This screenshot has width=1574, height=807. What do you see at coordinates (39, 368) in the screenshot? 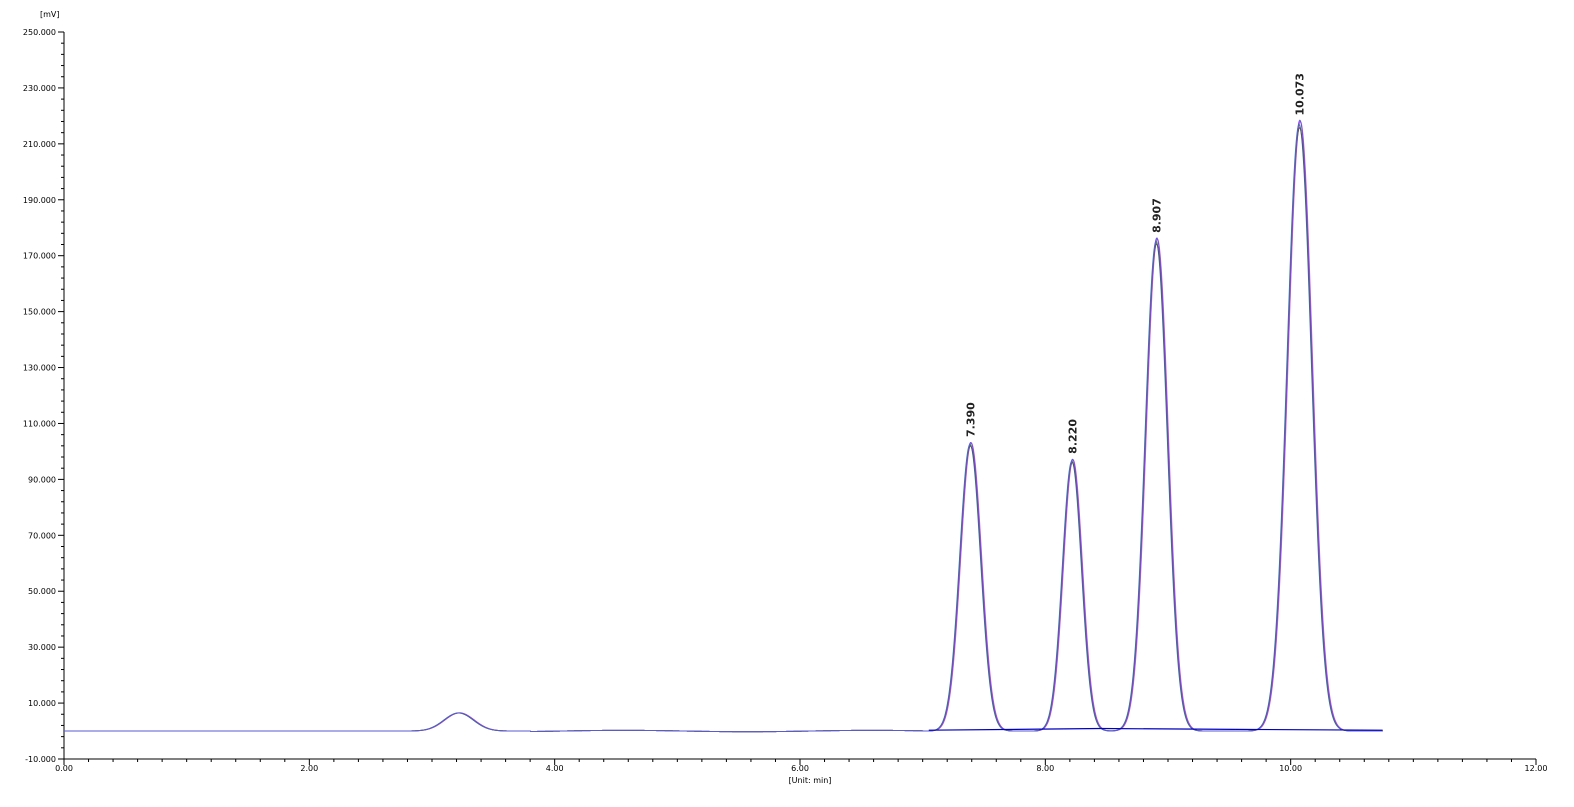
I see `y-tick-label: 130.000` at bounding box center [39, 368].